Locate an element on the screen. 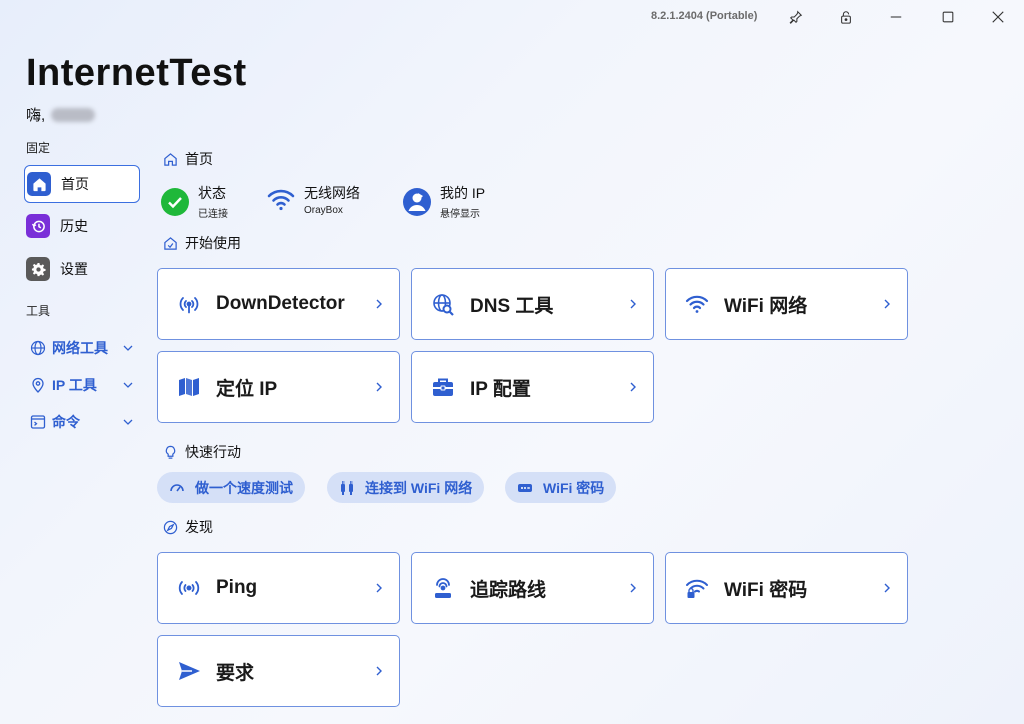 The width and height of the screenshot is (1024, 724). home-heading: 首页 is located at coordinates (188, 159).